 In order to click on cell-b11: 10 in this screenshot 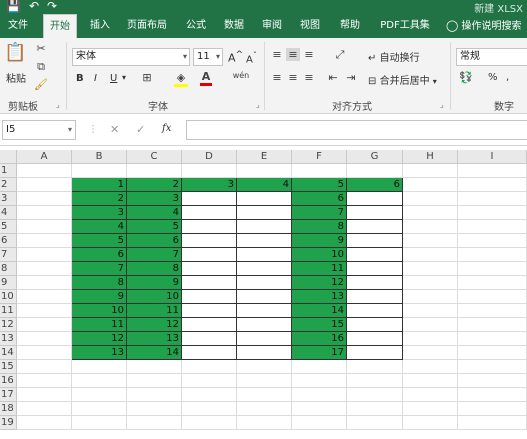, I will do `click(99, 311)`.